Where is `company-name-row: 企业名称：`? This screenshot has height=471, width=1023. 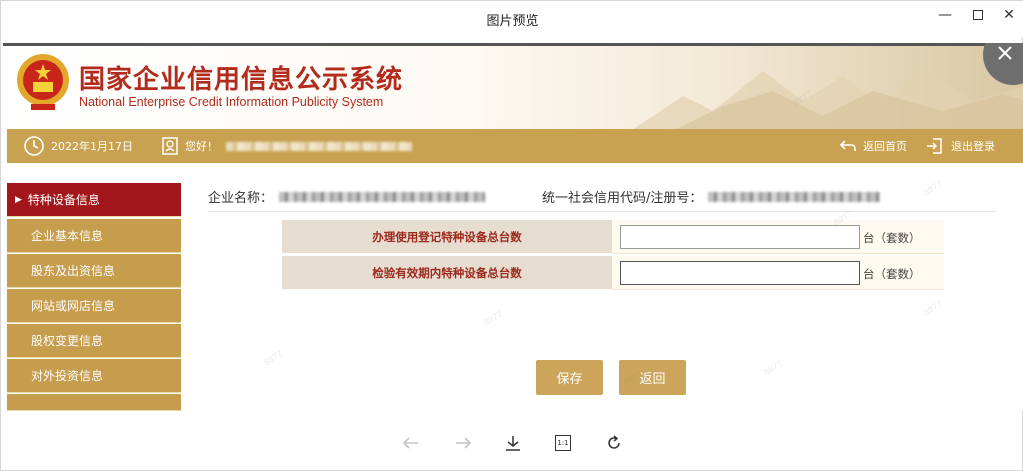 company-name-row: 企业名称： is located at coordinates (347, 196).